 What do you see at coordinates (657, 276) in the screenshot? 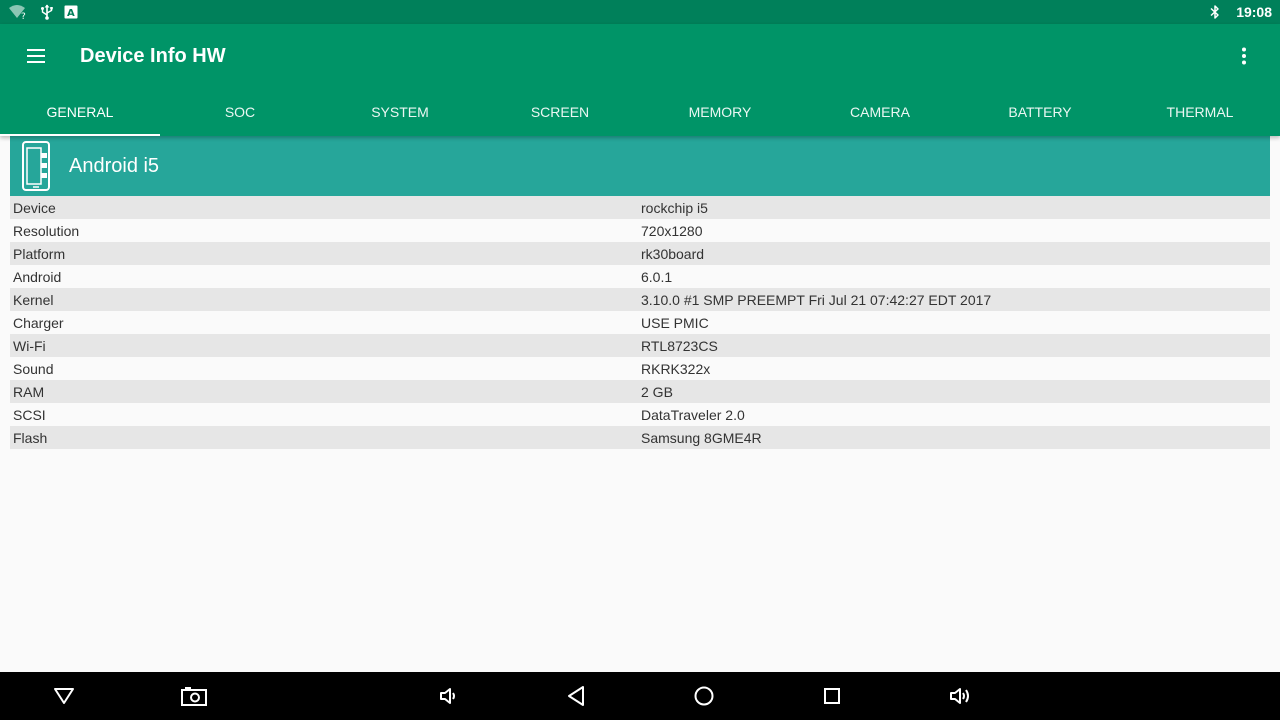
I see `row-value: 6.0.1` at bounding box center [657, 276].